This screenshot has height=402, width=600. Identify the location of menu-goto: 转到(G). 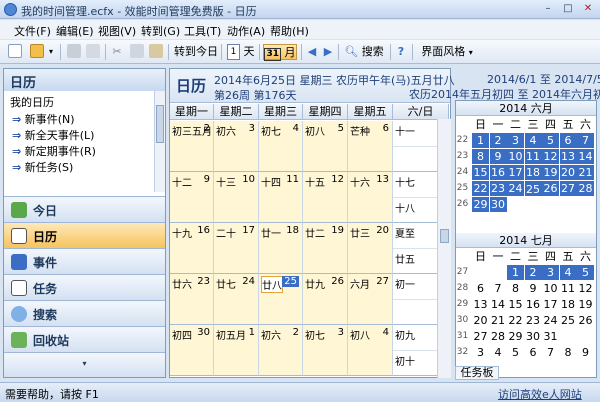
(160, 31).